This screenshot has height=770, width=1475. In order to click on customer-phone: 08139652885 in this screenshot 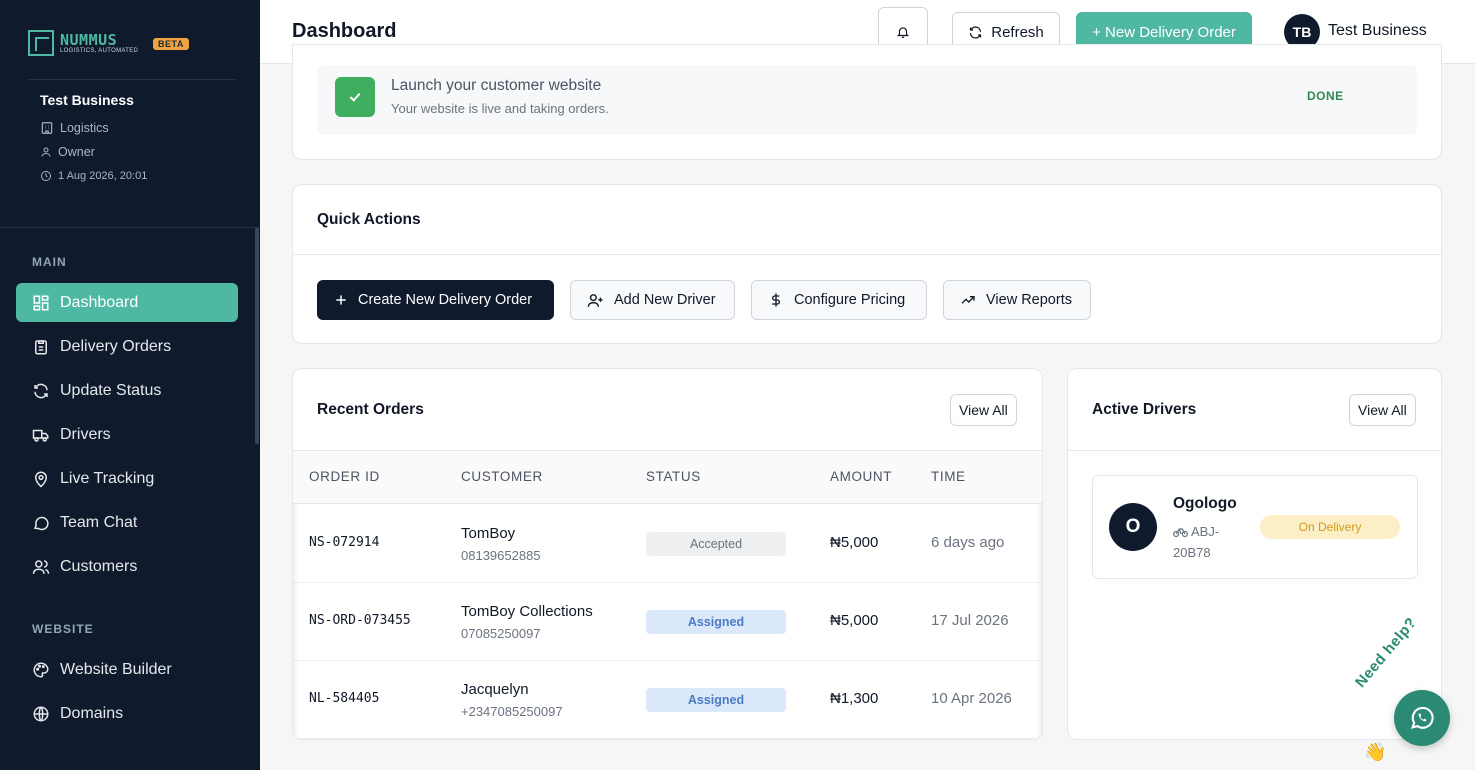, I will do `click(501, 555)`.